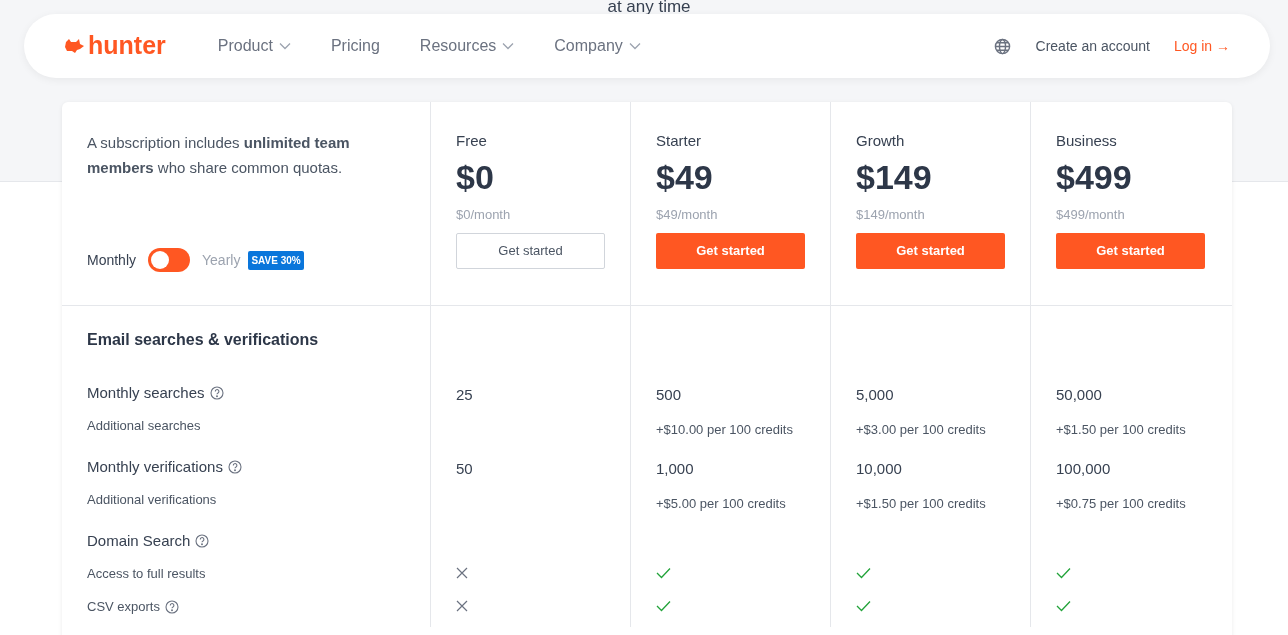 This screenshot has height=635, width=1288. Describe the element at coordinates (669, 394) in the screenshot. I see `cell-value: 500` at that location.